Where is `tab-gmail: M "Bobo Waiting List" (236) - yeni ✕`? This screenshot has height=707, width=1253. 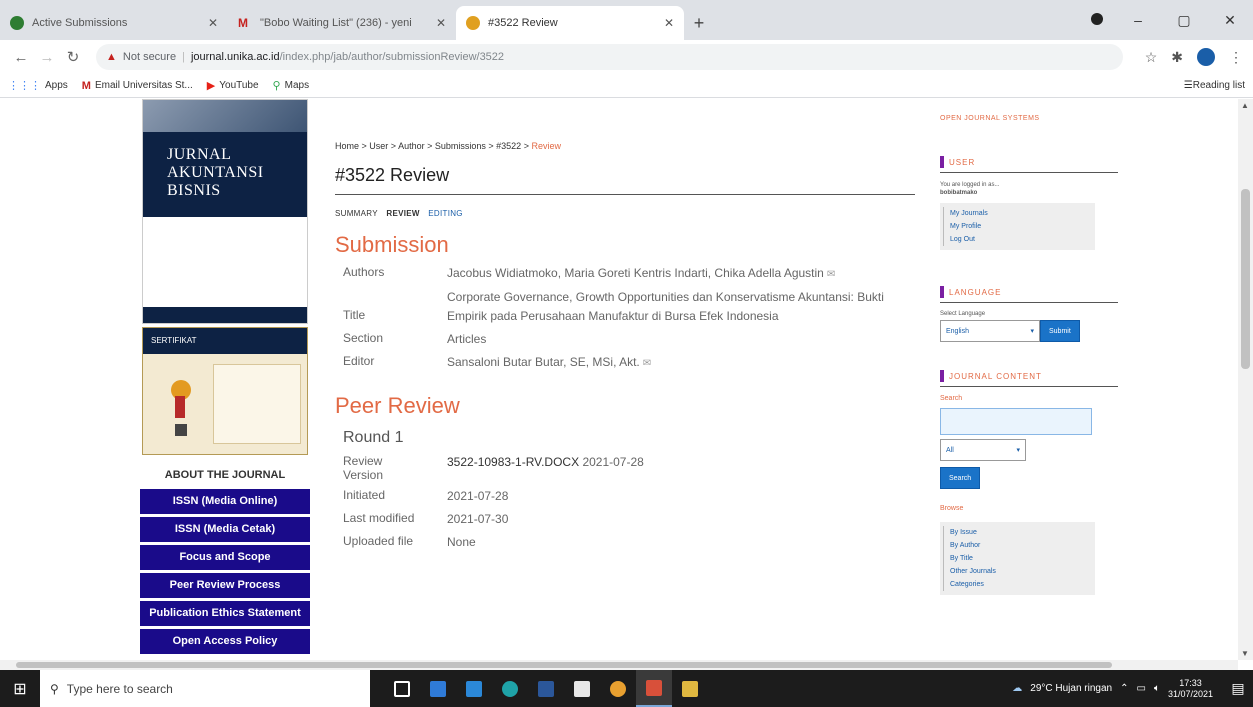 tab-gmail: M "Bobo Waiting List" (236) - yeni ✕ is located at coordinates (342, 23).